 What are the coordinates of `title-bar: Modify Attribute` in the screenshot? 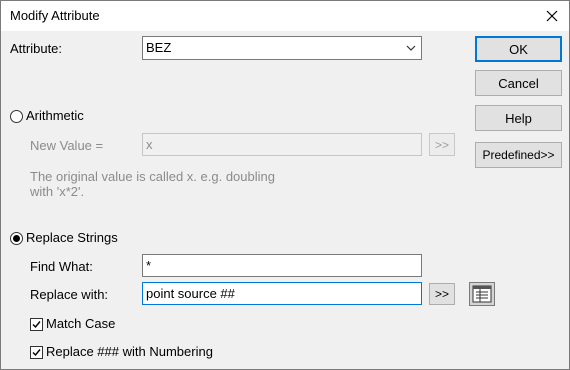 It's located at (285, 16).